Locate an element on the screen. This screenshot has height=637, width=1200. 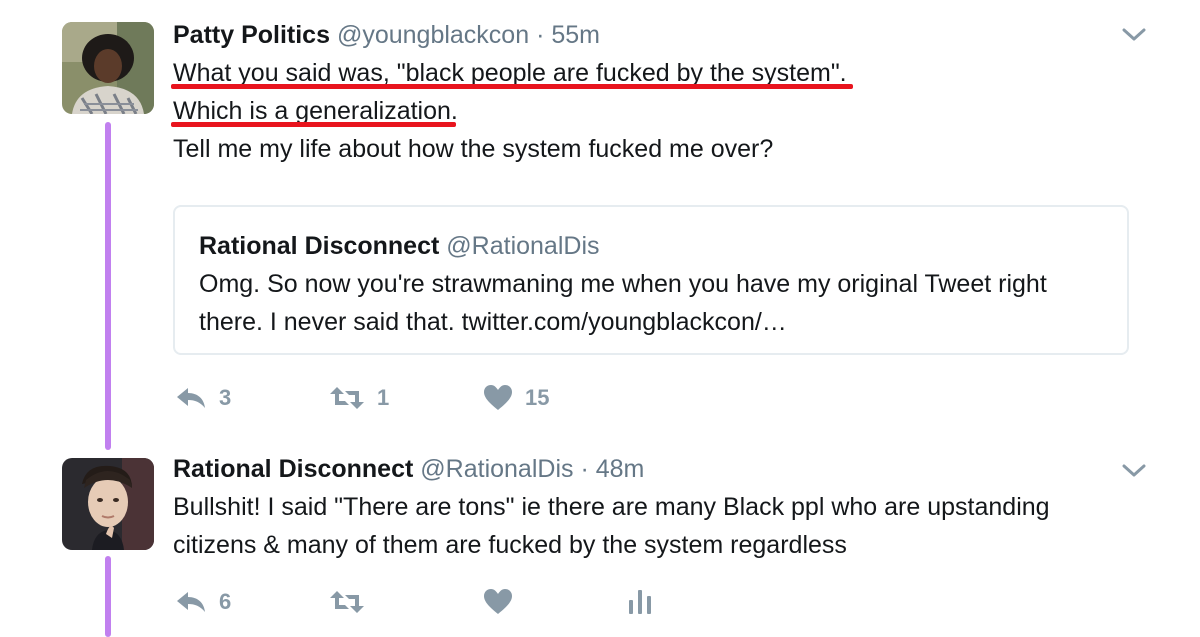
like-button: 15 is located at coordinates (516, 398).